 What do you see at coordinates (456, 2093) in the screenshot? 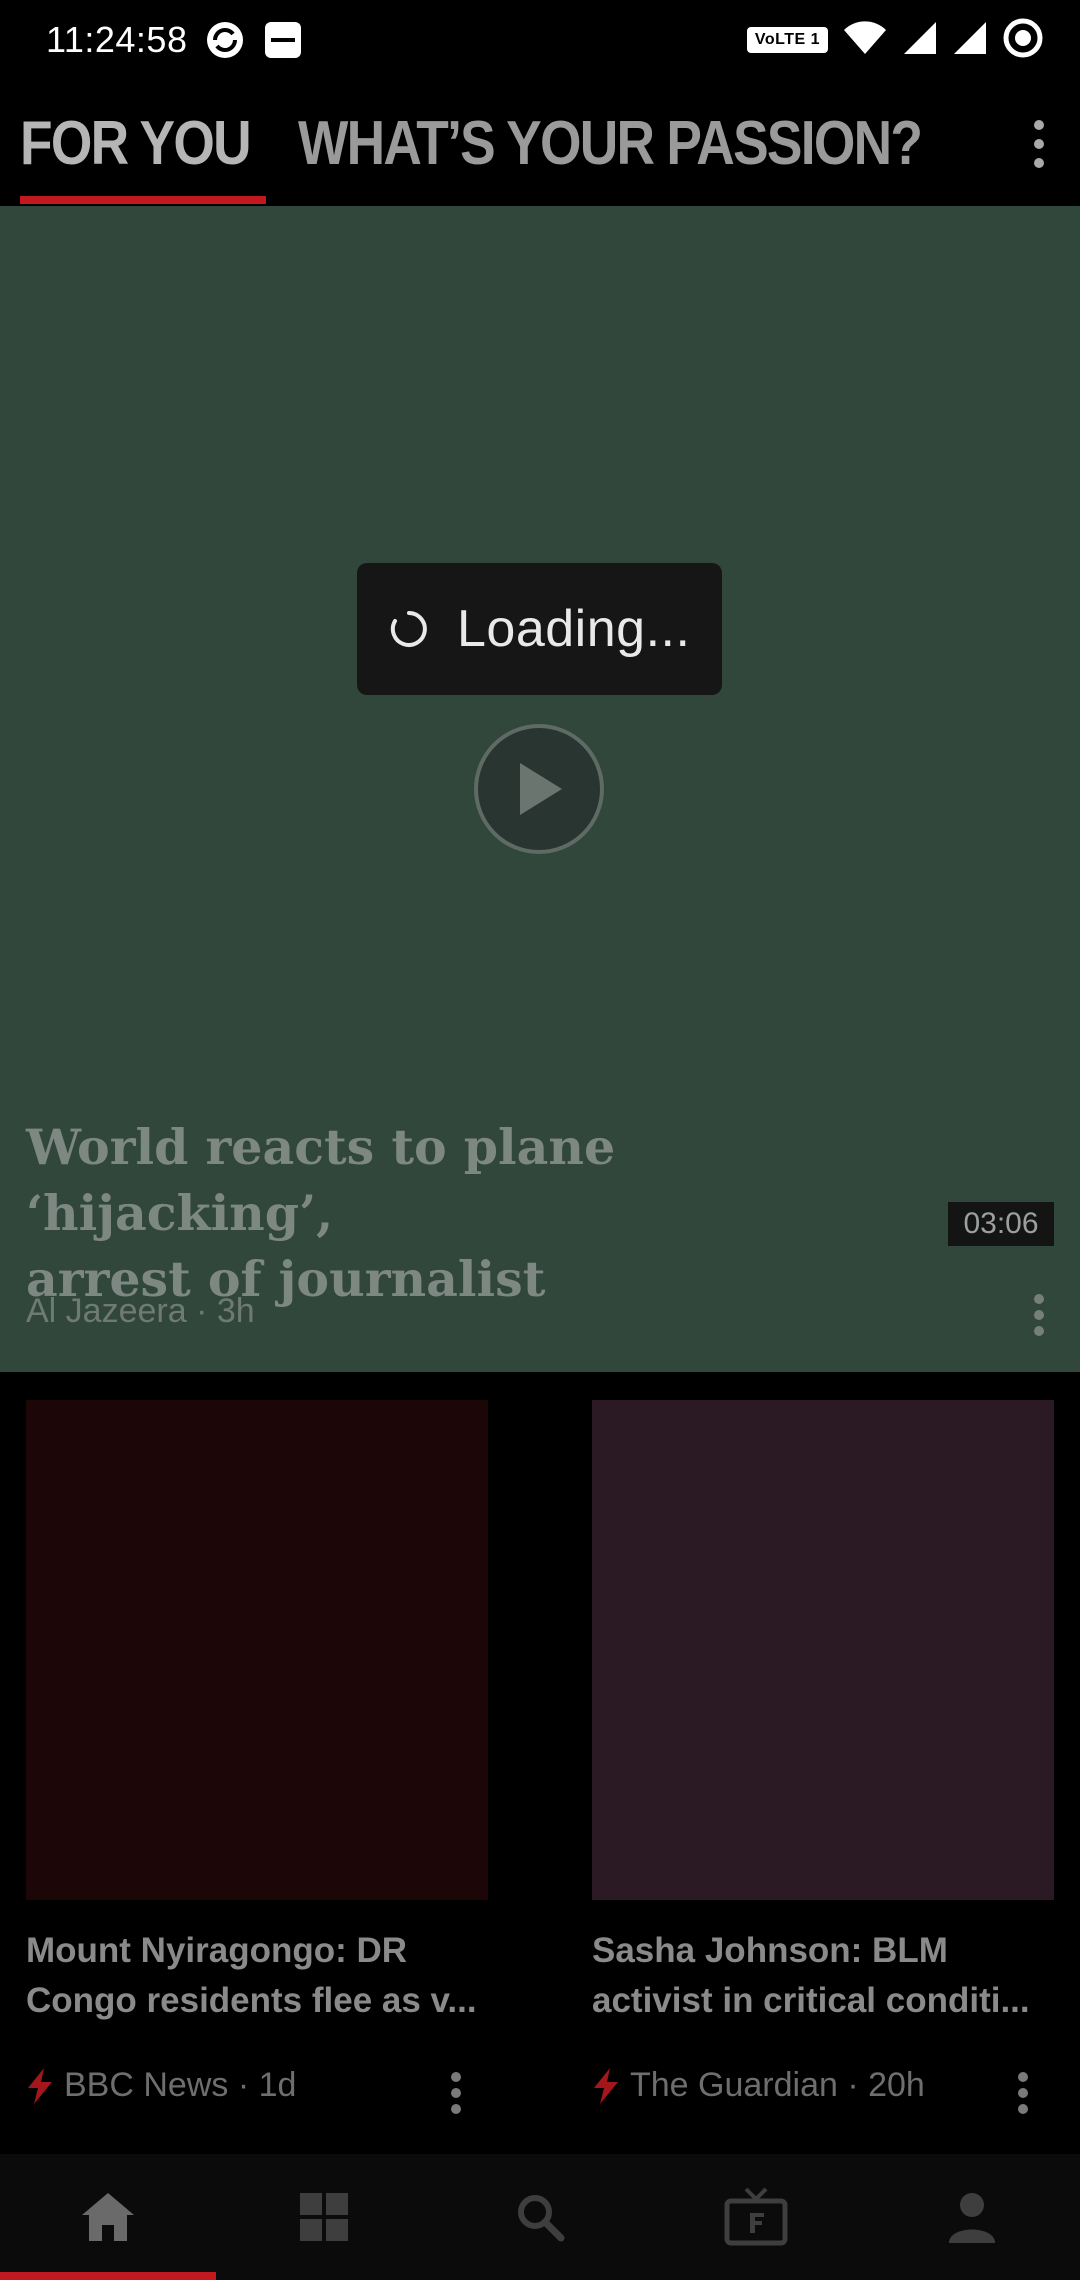
I see `article-more-icon-left` at bounding box center [456, 2093].